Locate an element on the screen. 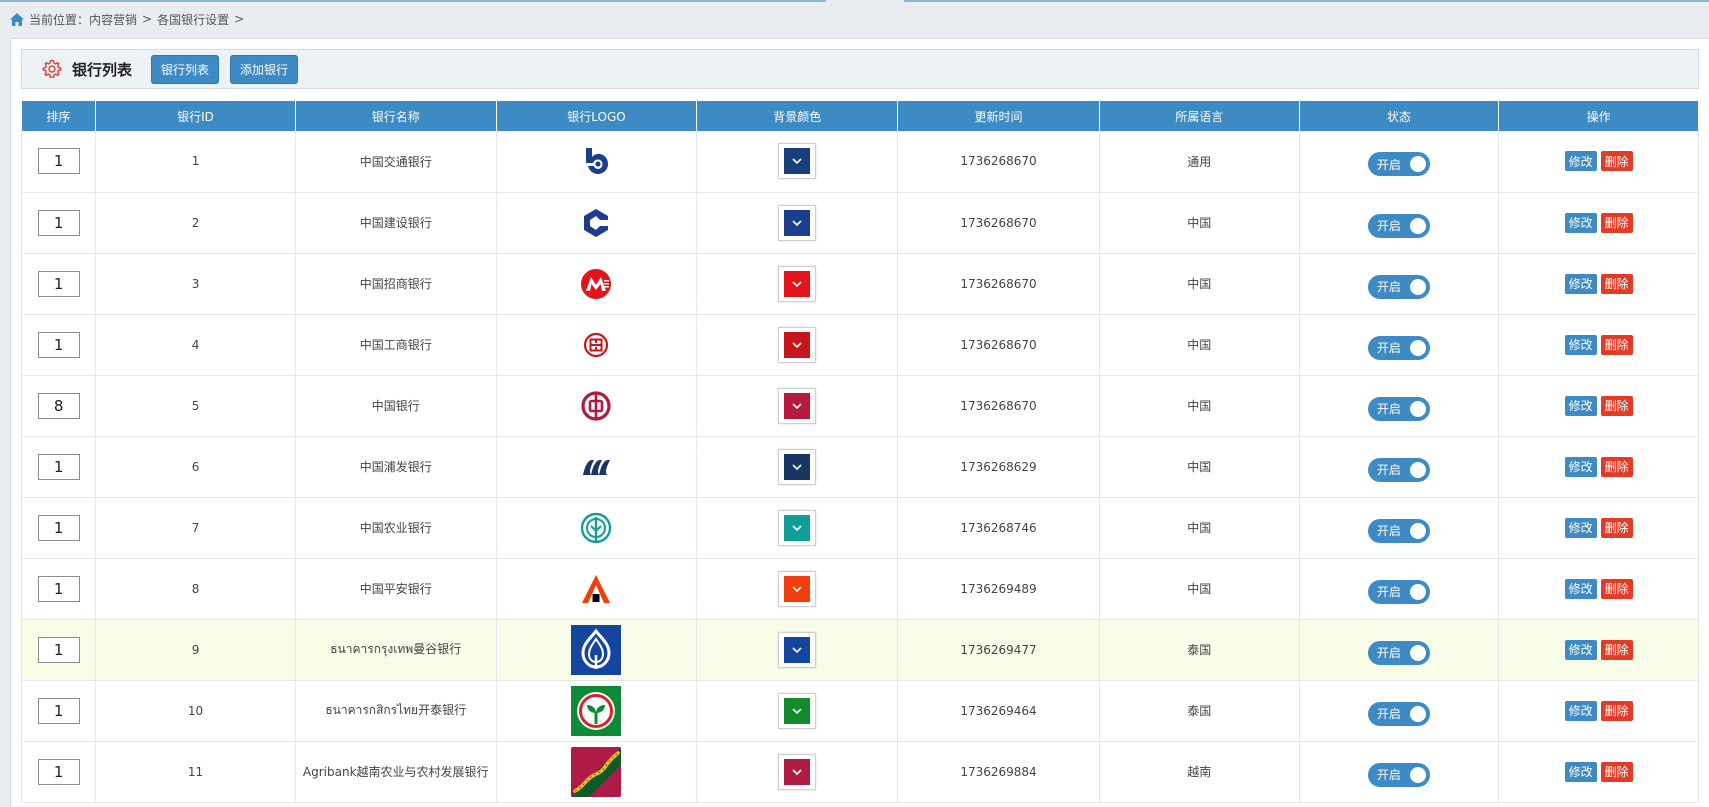 This screenshot has height=807, width=1709. column-header-bank-logo: 银行LOGO is located at coordinates (597, 116).